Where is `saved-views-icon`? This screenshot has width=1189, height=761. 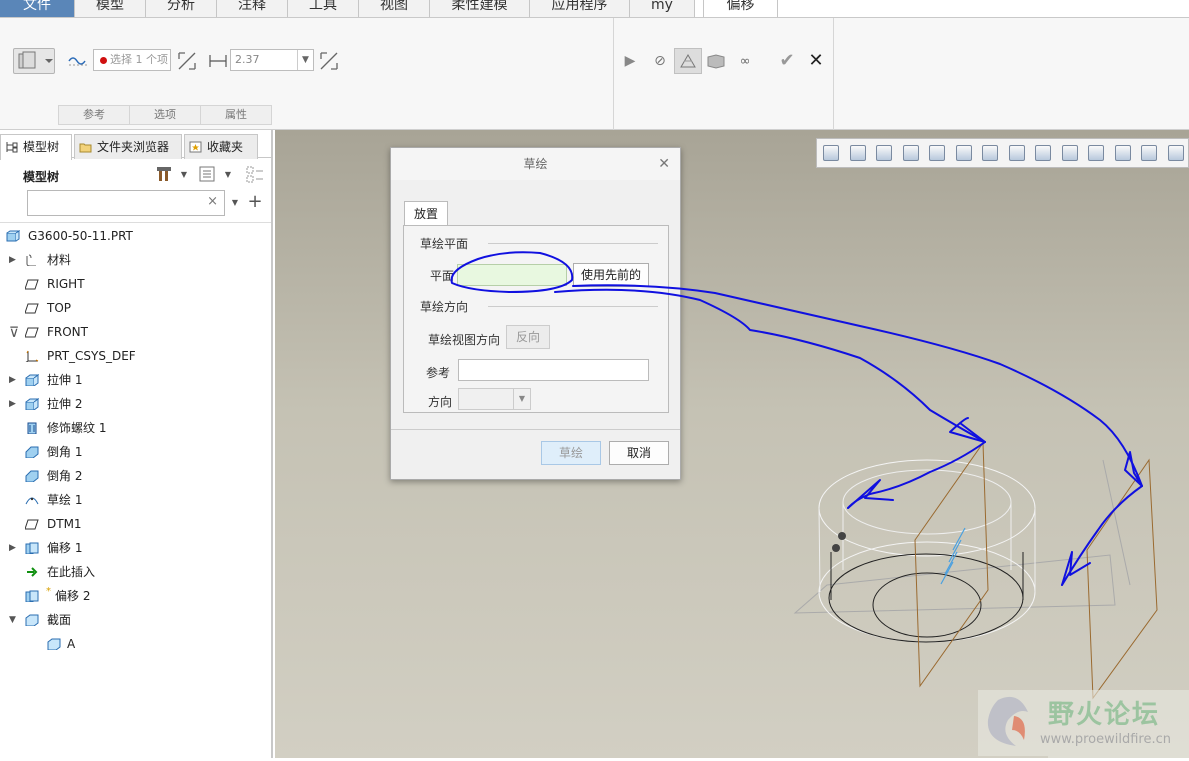 saved-views-icon is located at coordinates (963, 153).